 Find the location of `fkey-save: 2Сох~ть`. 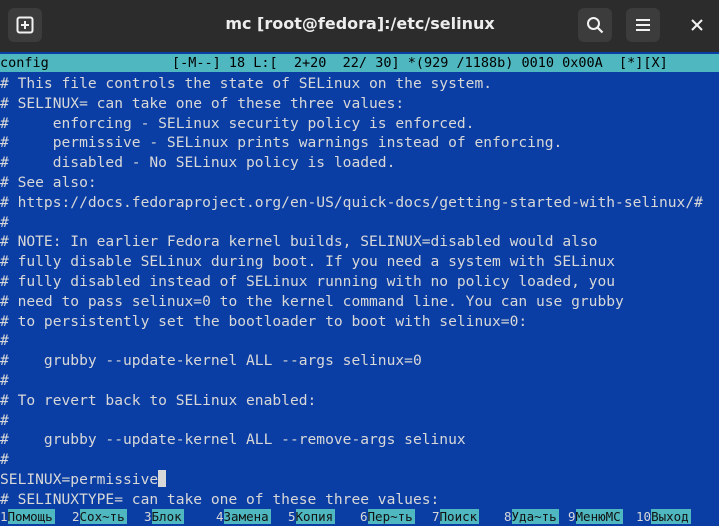

fkey-save: 2Сох~ть is located at coordinates (99, 517).